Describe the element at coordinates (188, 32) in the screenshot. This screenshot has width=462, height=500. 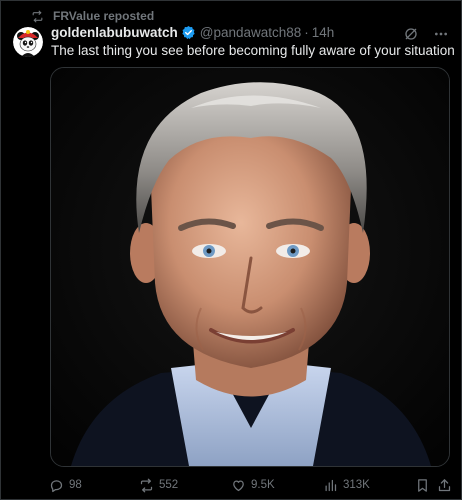
I see `verified-badge-icon` at that location.